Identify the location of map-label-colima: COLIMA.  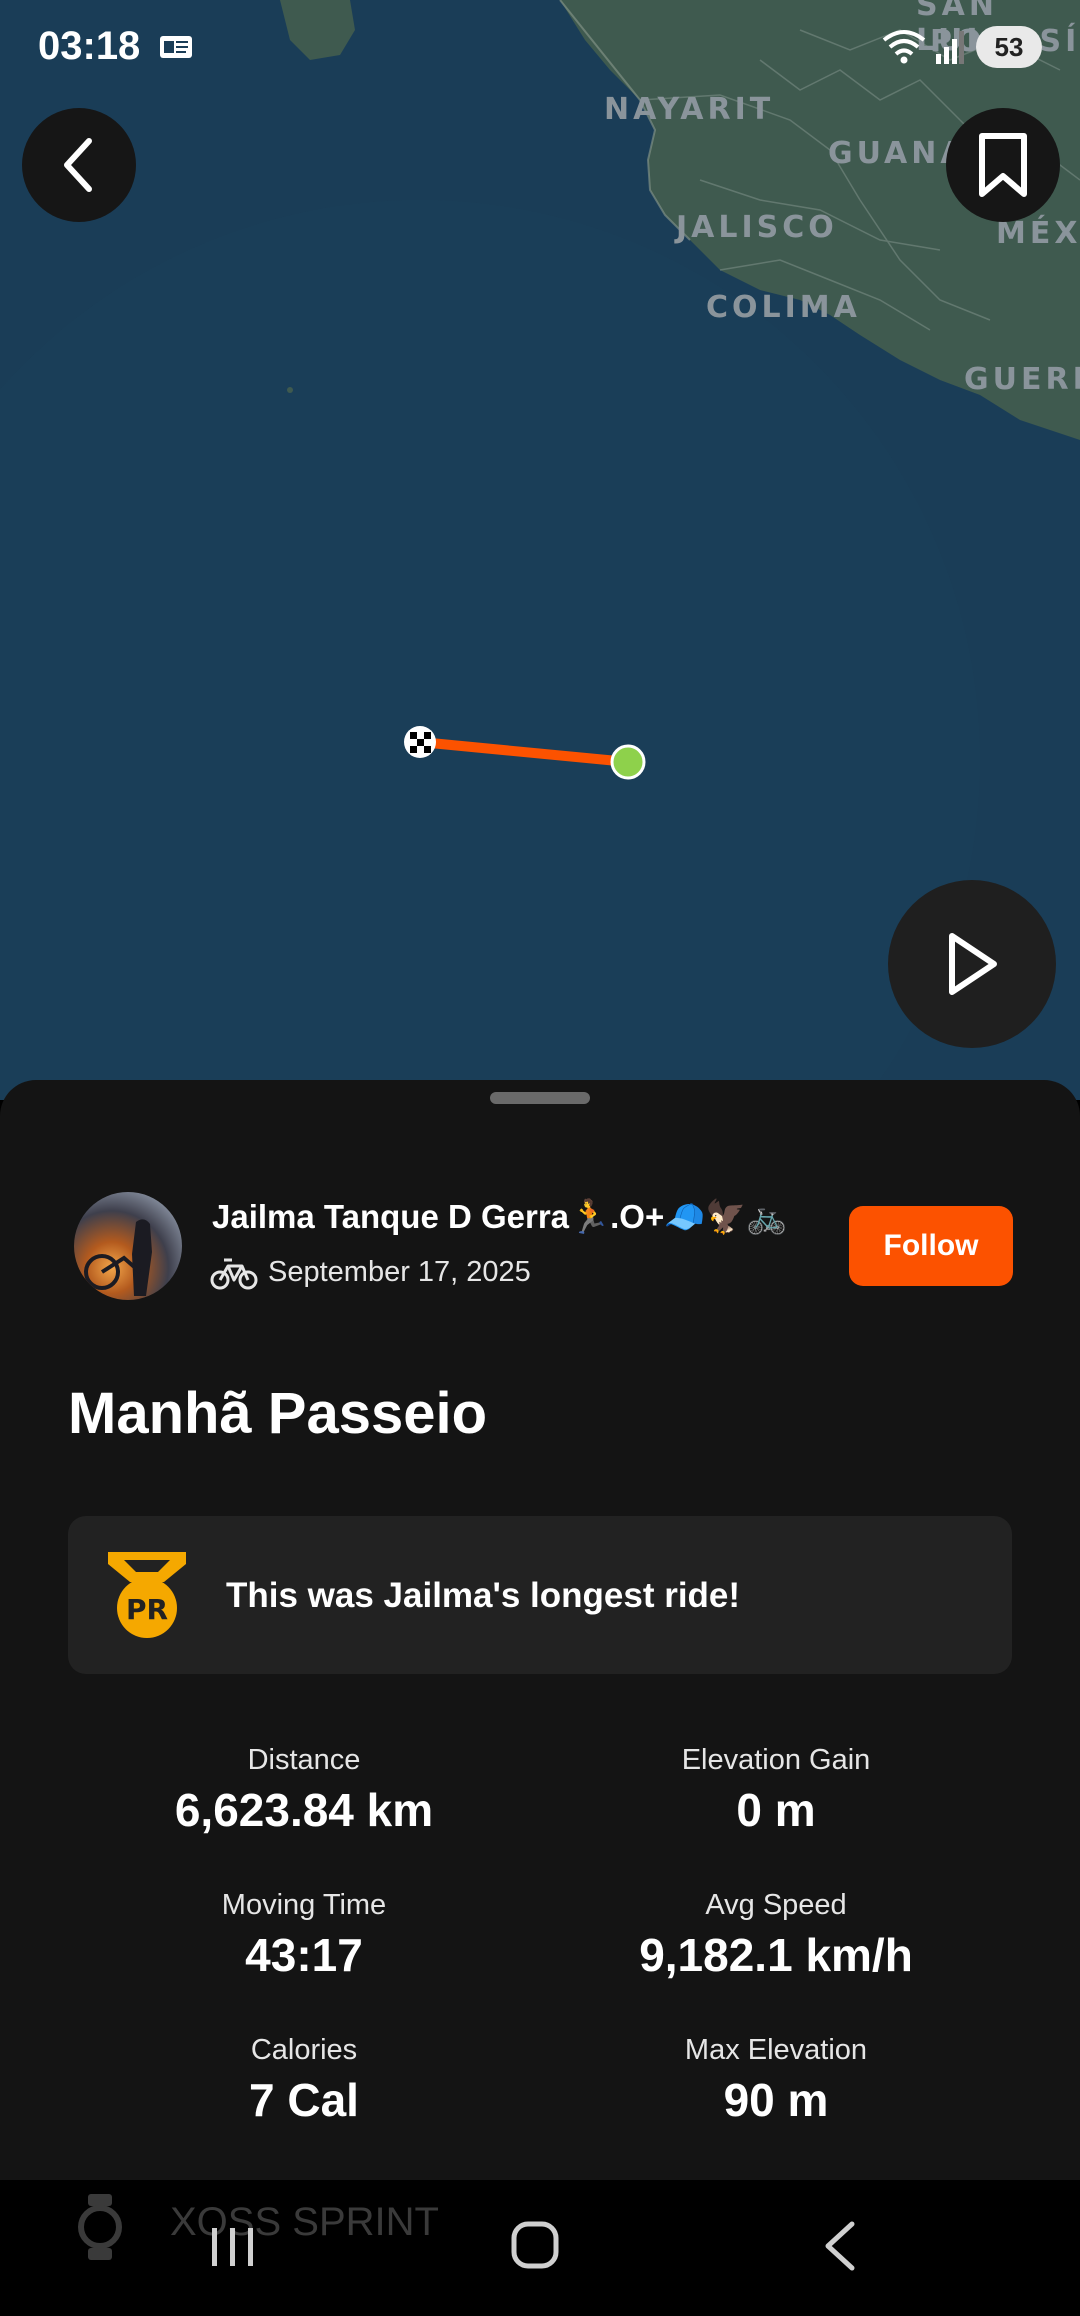
(783, 307).